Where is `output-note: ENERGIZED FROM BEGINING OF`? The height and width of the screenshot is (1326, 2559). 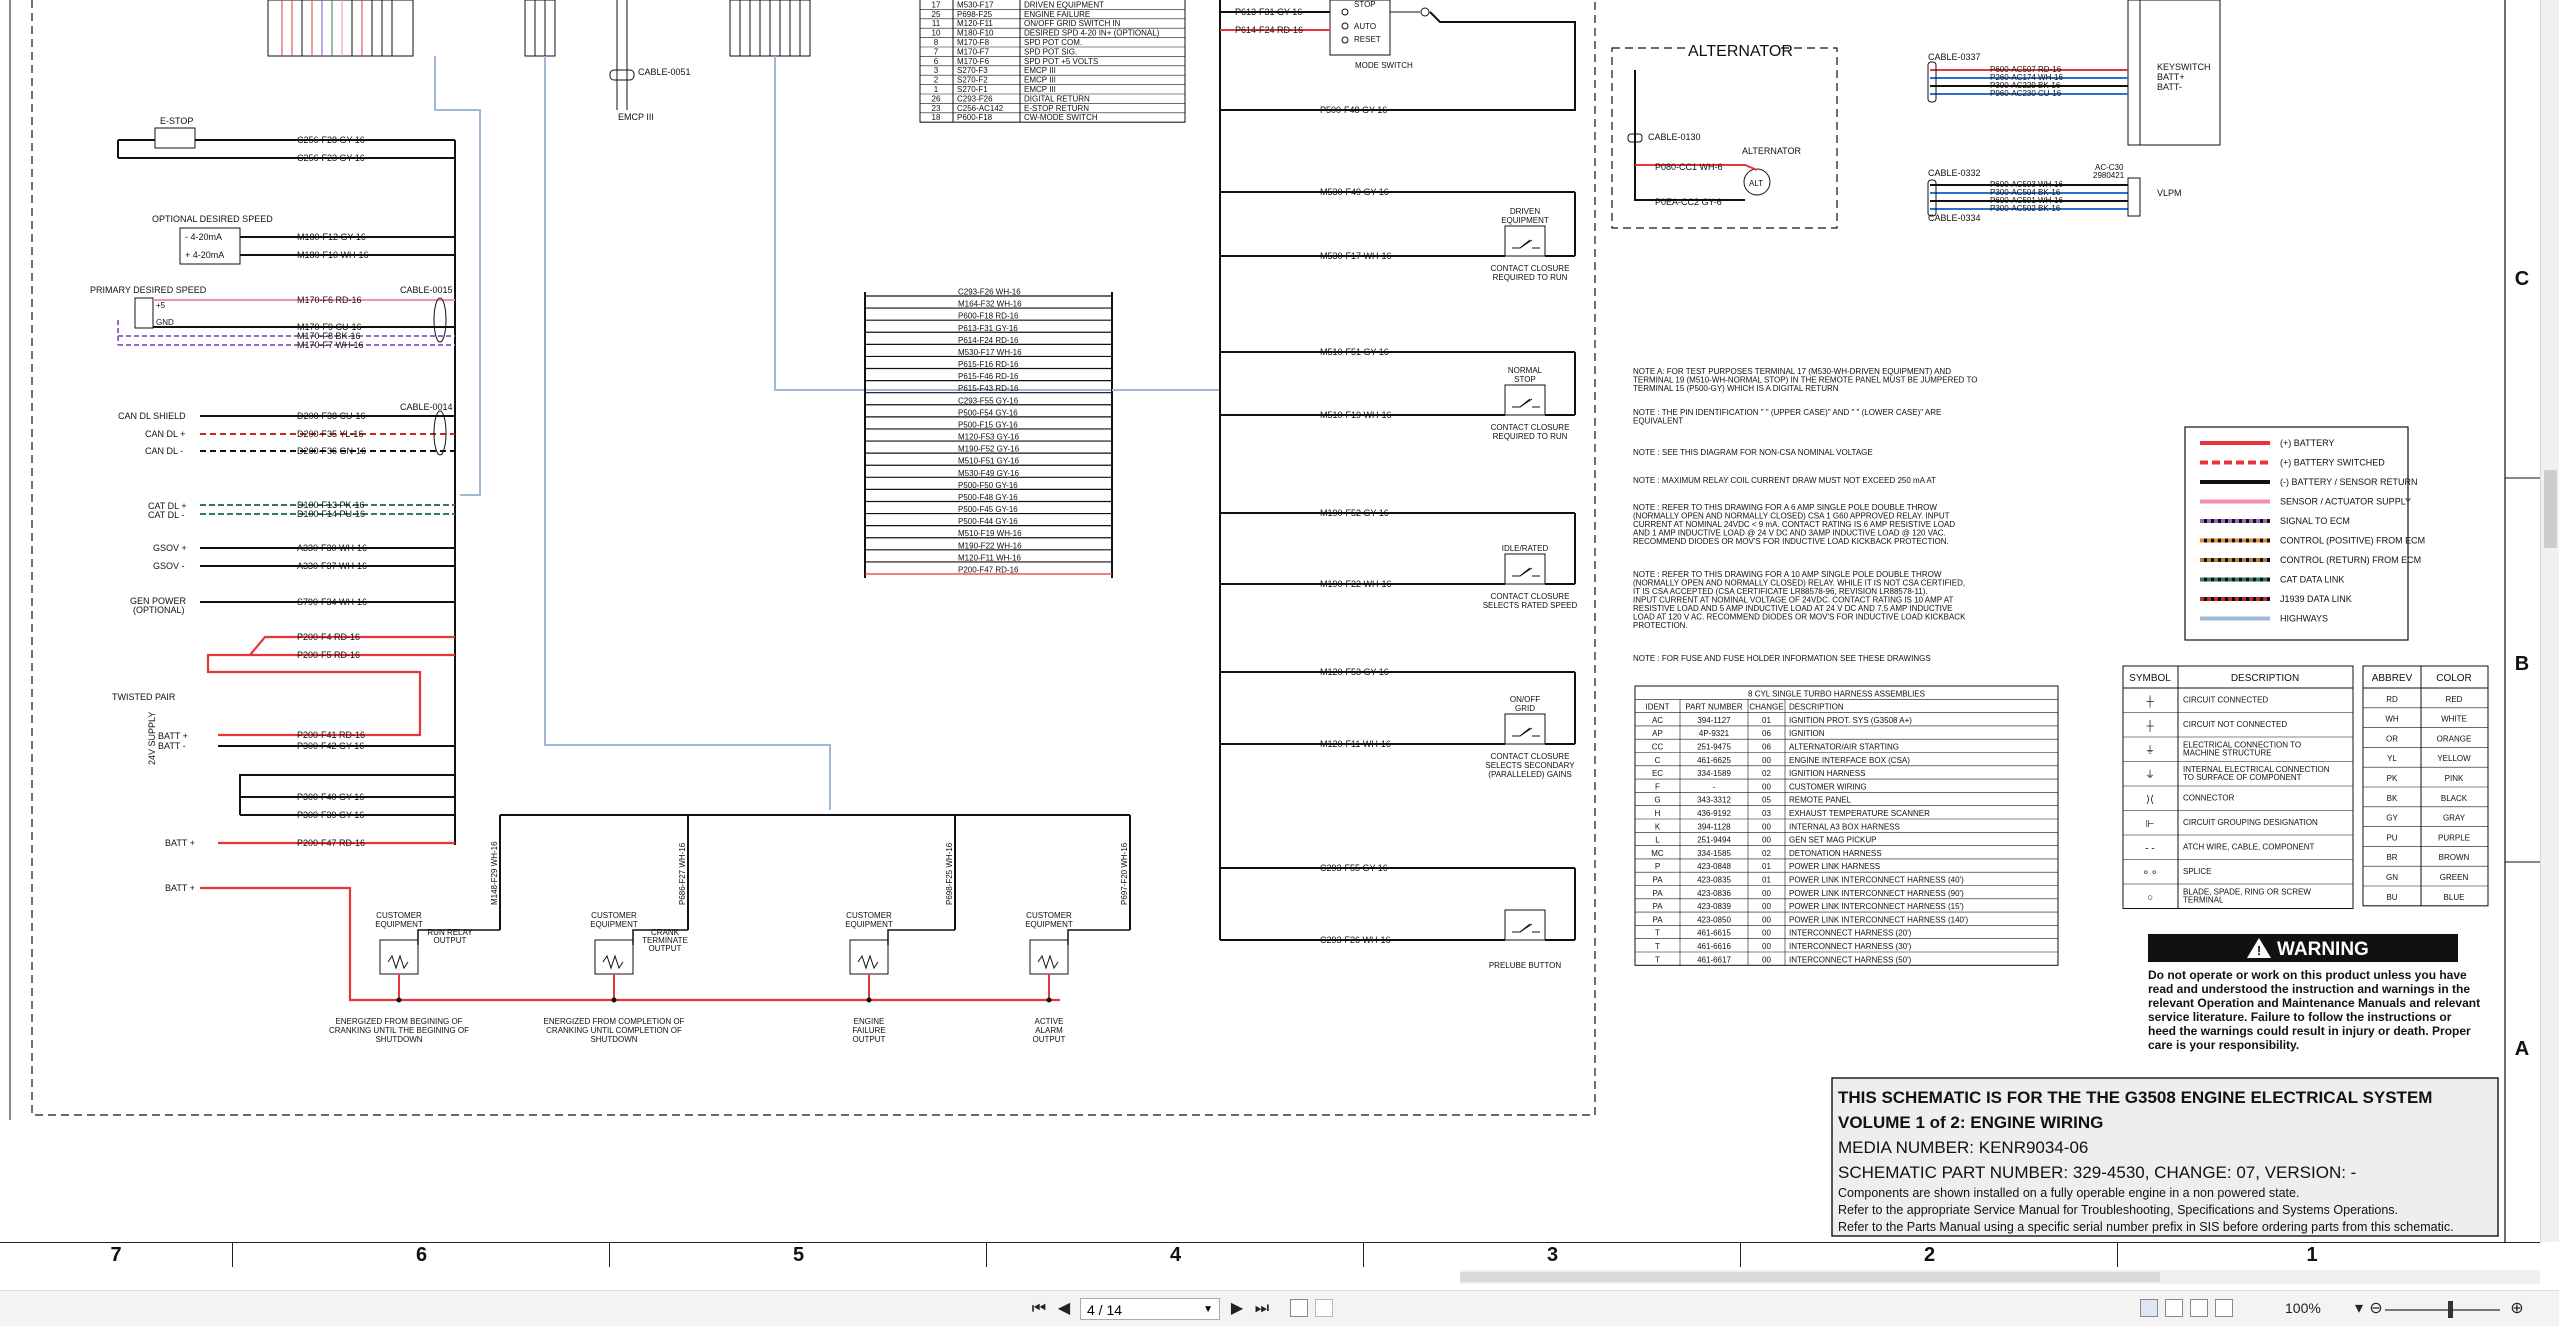 output-note: ENERGIZED FROM BEGINING OF is located at coordinates (398, 1021).